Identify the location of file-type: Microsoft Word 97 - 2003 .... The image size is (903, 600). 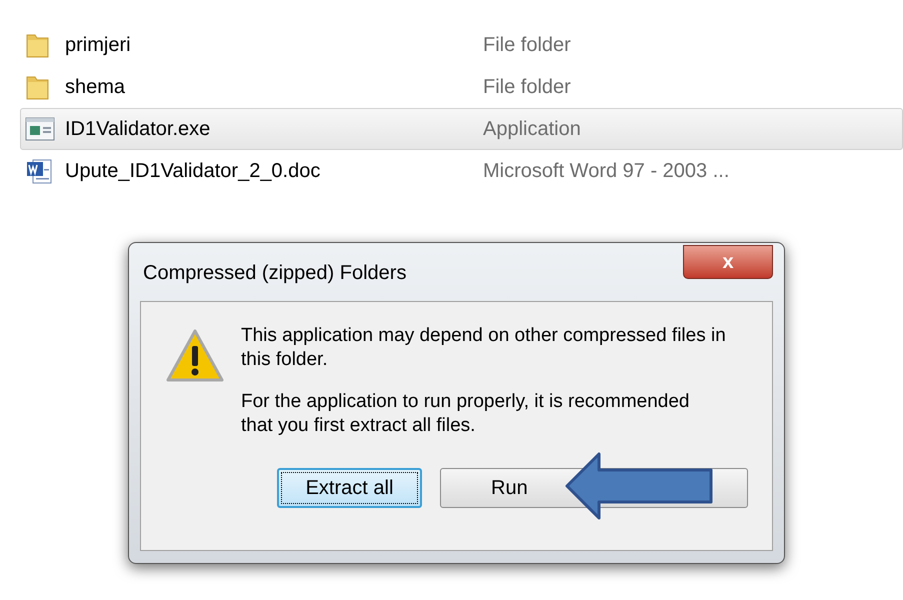
(606, 171).